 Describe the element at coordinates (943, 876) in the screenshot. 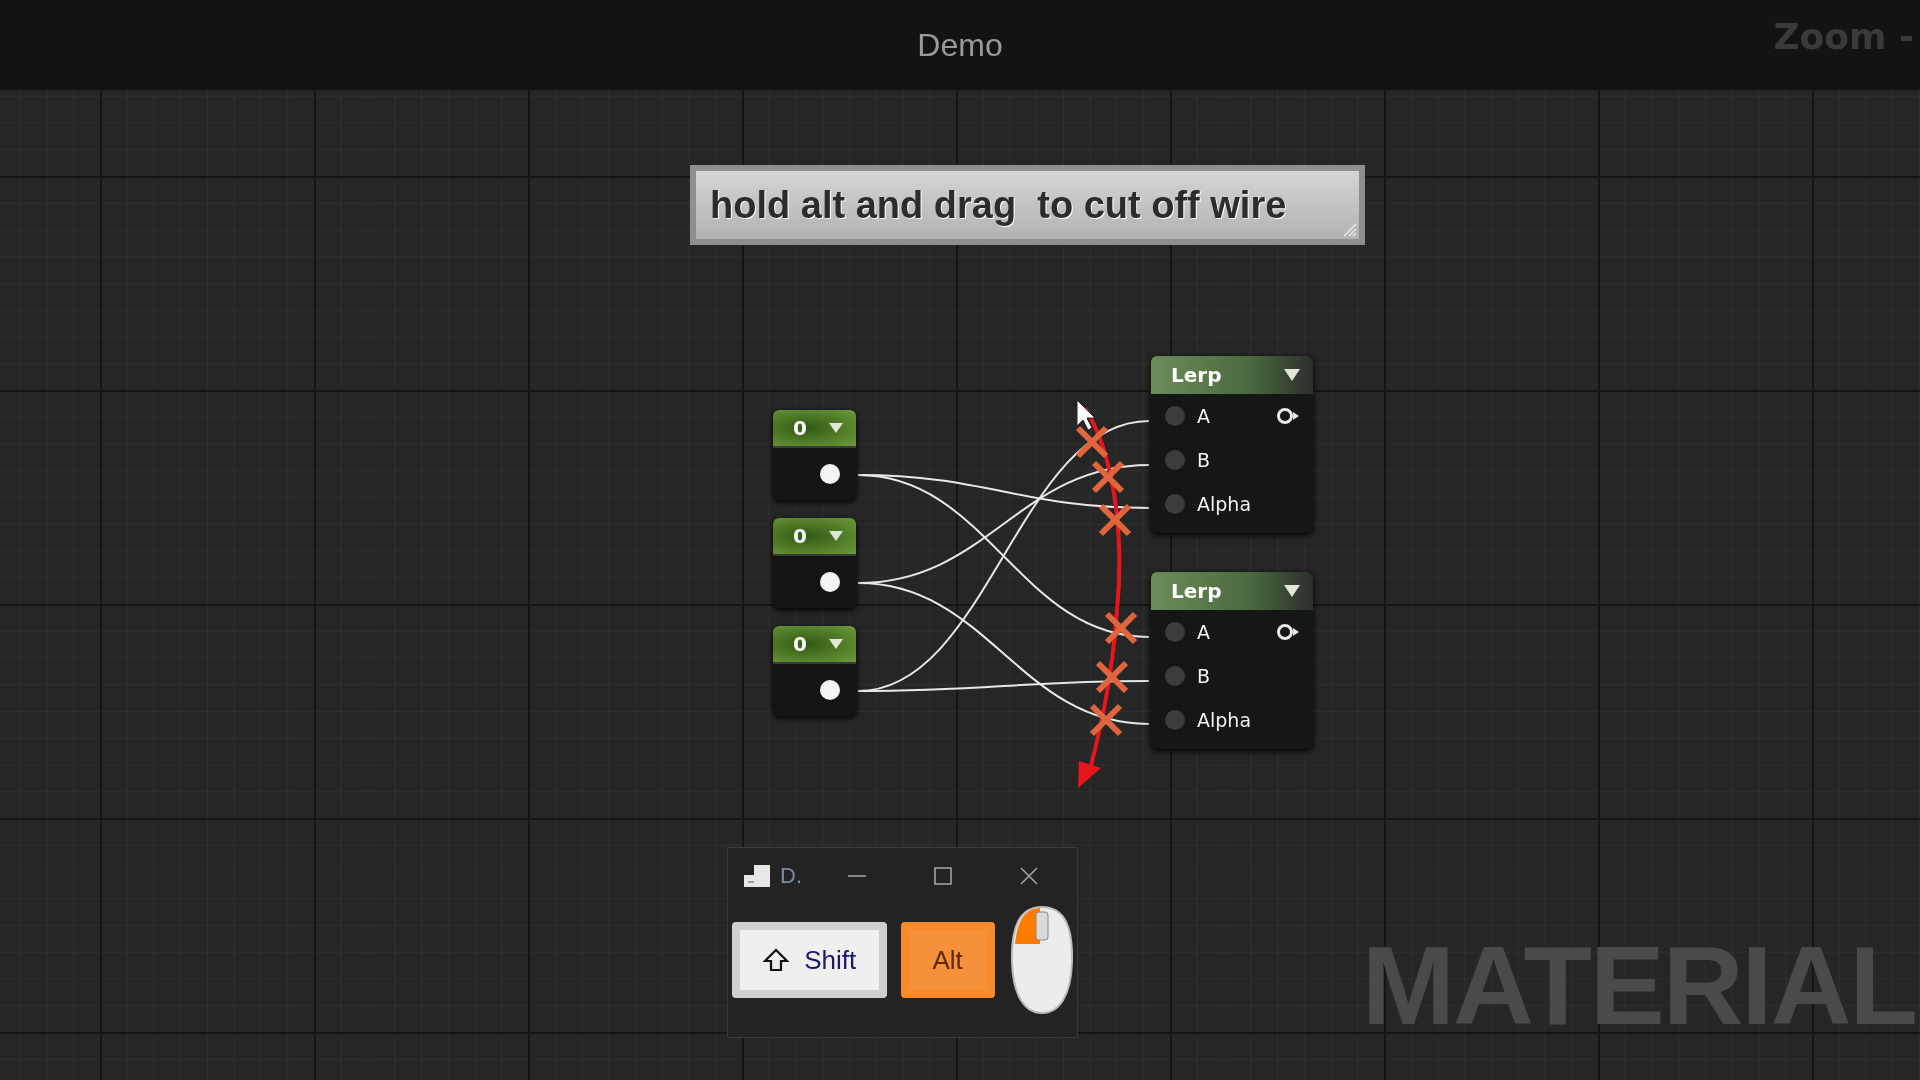

I see `maximize-icon` at that location.